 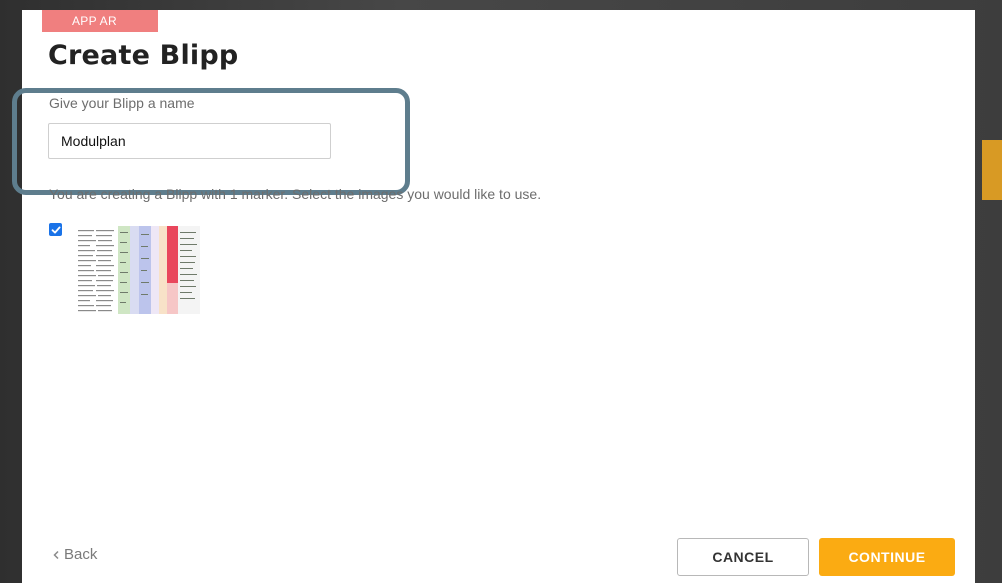 I want to click on marker-thumbnail, so click(x=139, y=269).